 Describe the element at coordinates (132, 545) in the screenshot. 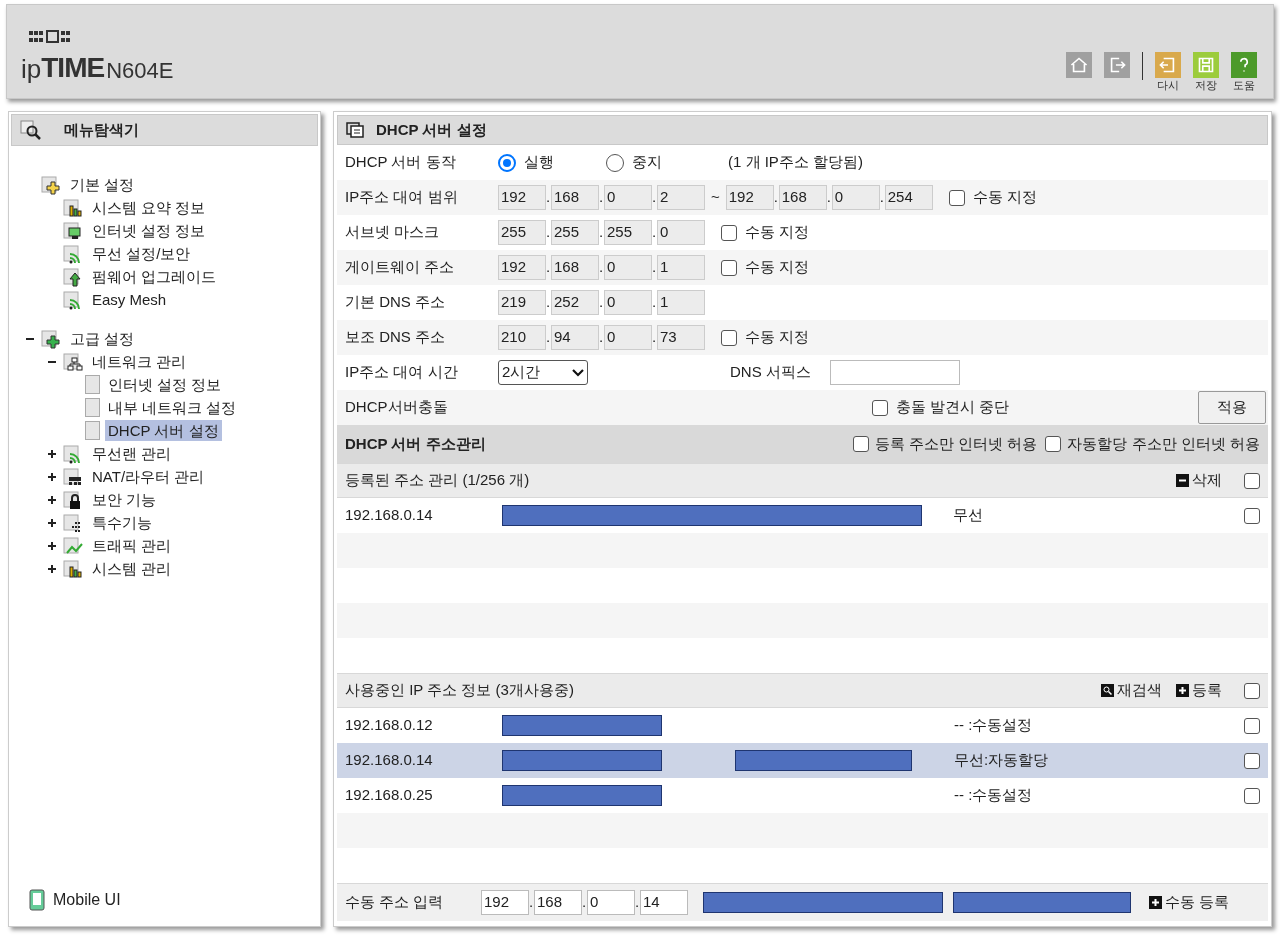

I see `tree-item: 트래픽 관리` at that location.